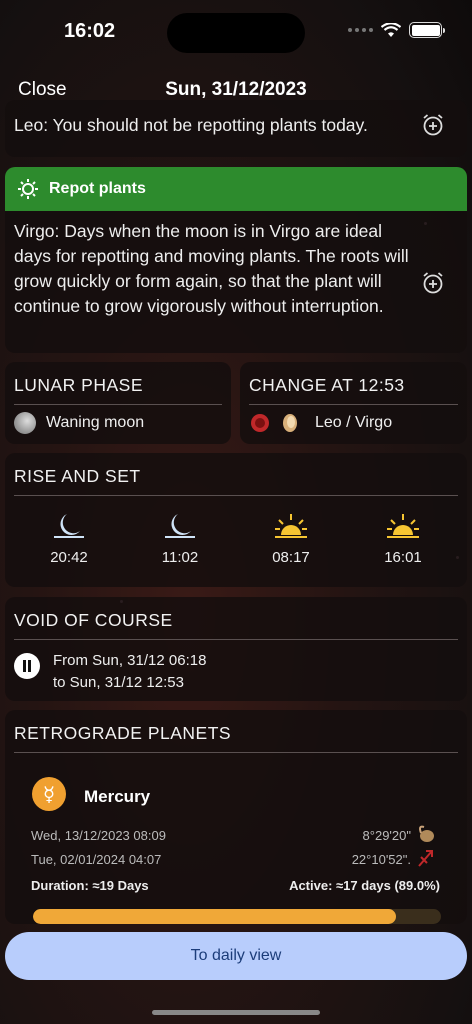  What do you see at coordinates (360, 30) in the screenshot?
I see `cellular-signal-icon` at bounding box center [360, 30].